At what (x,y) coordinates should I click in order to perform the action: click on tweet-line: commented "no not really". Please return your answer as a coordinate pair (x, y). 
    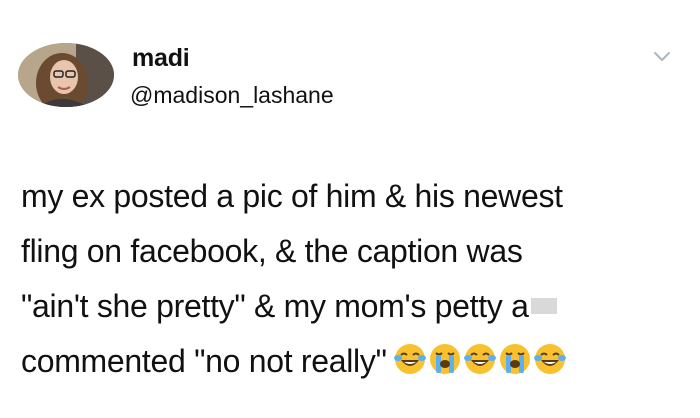
    Looking at the image, I should click on (356, 363).